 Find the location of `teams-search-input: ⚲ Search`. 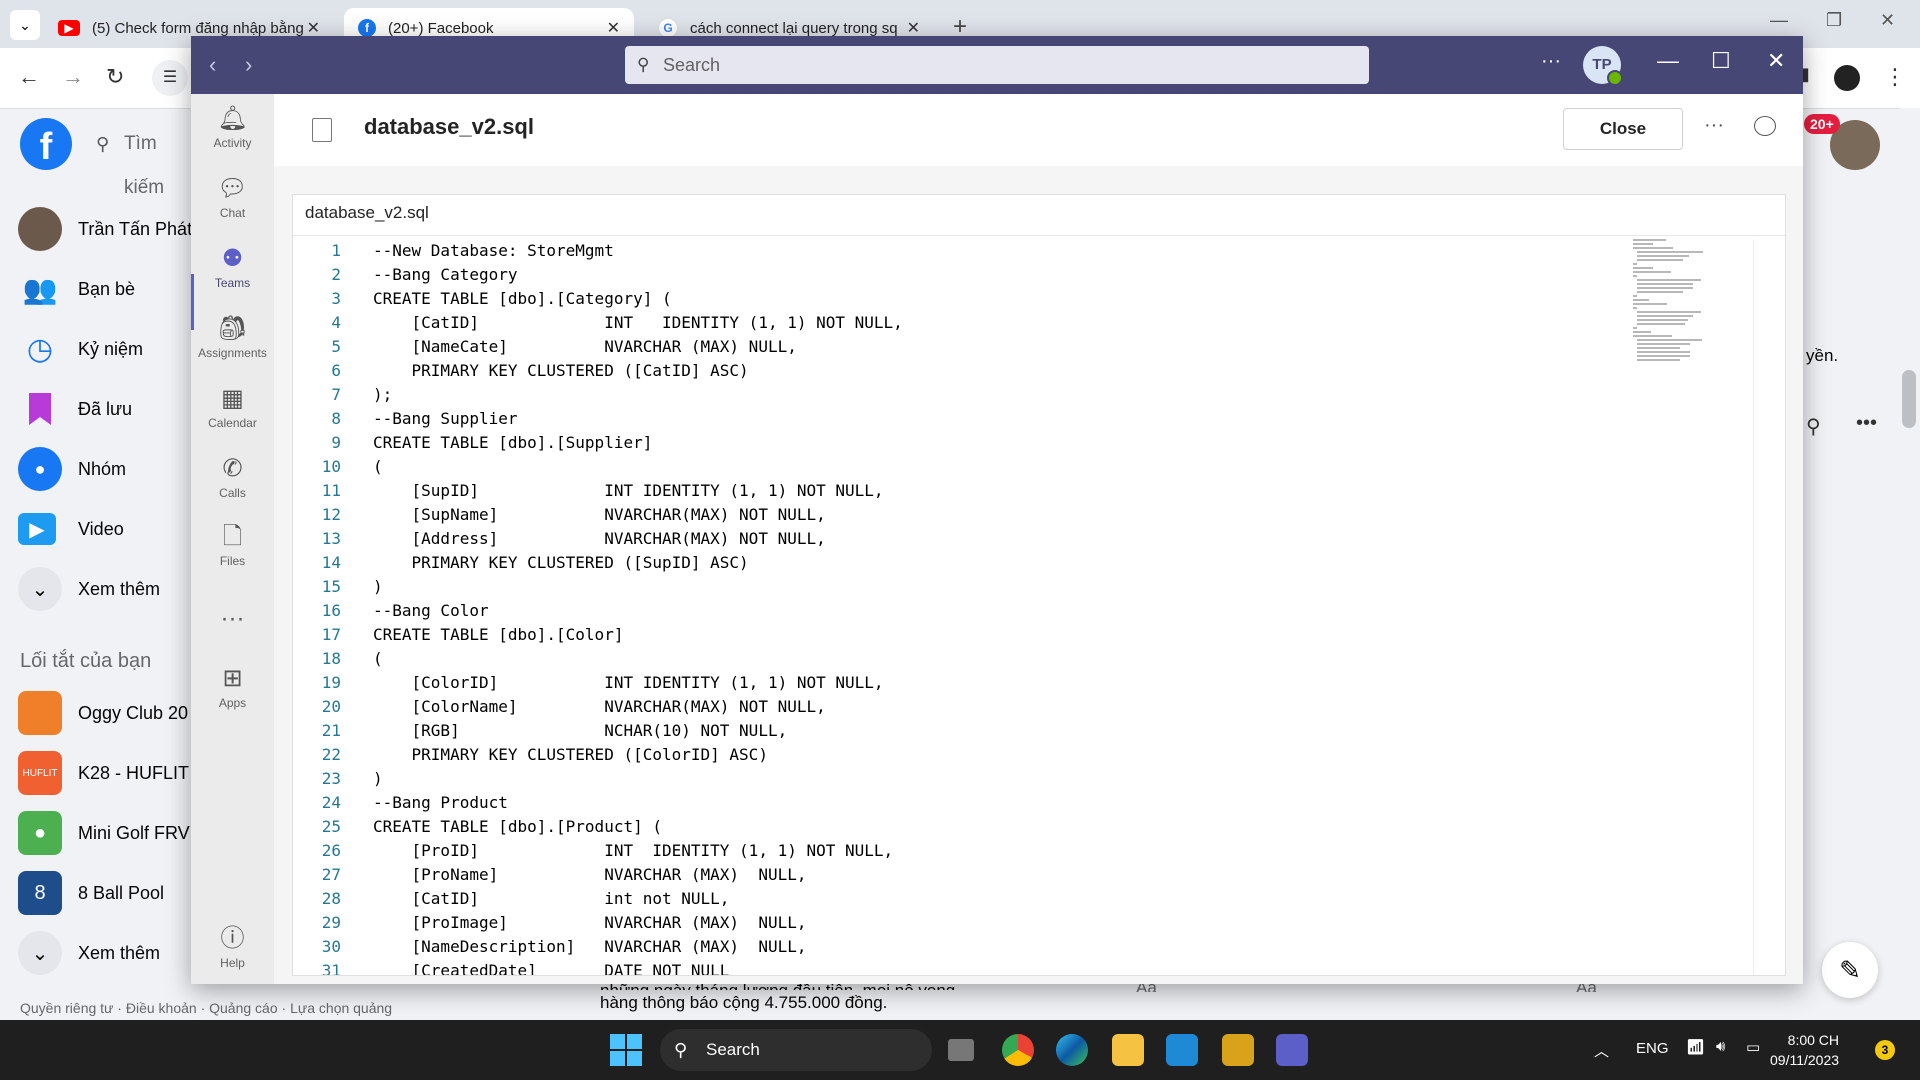

teams-search-input: ⚲ Search is located at coordinates (997, 65).